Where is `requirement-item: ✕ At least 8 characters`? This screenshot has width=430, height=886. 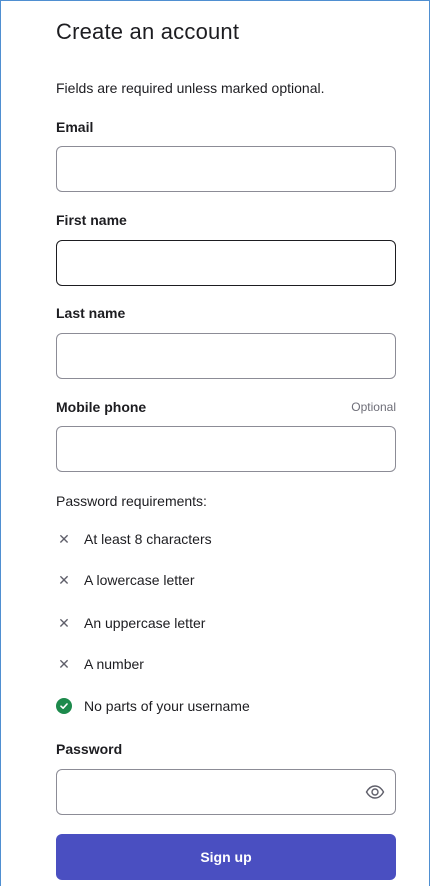
requirement-item: ✕ At least 8 characters is located at coordinates (134, 539).